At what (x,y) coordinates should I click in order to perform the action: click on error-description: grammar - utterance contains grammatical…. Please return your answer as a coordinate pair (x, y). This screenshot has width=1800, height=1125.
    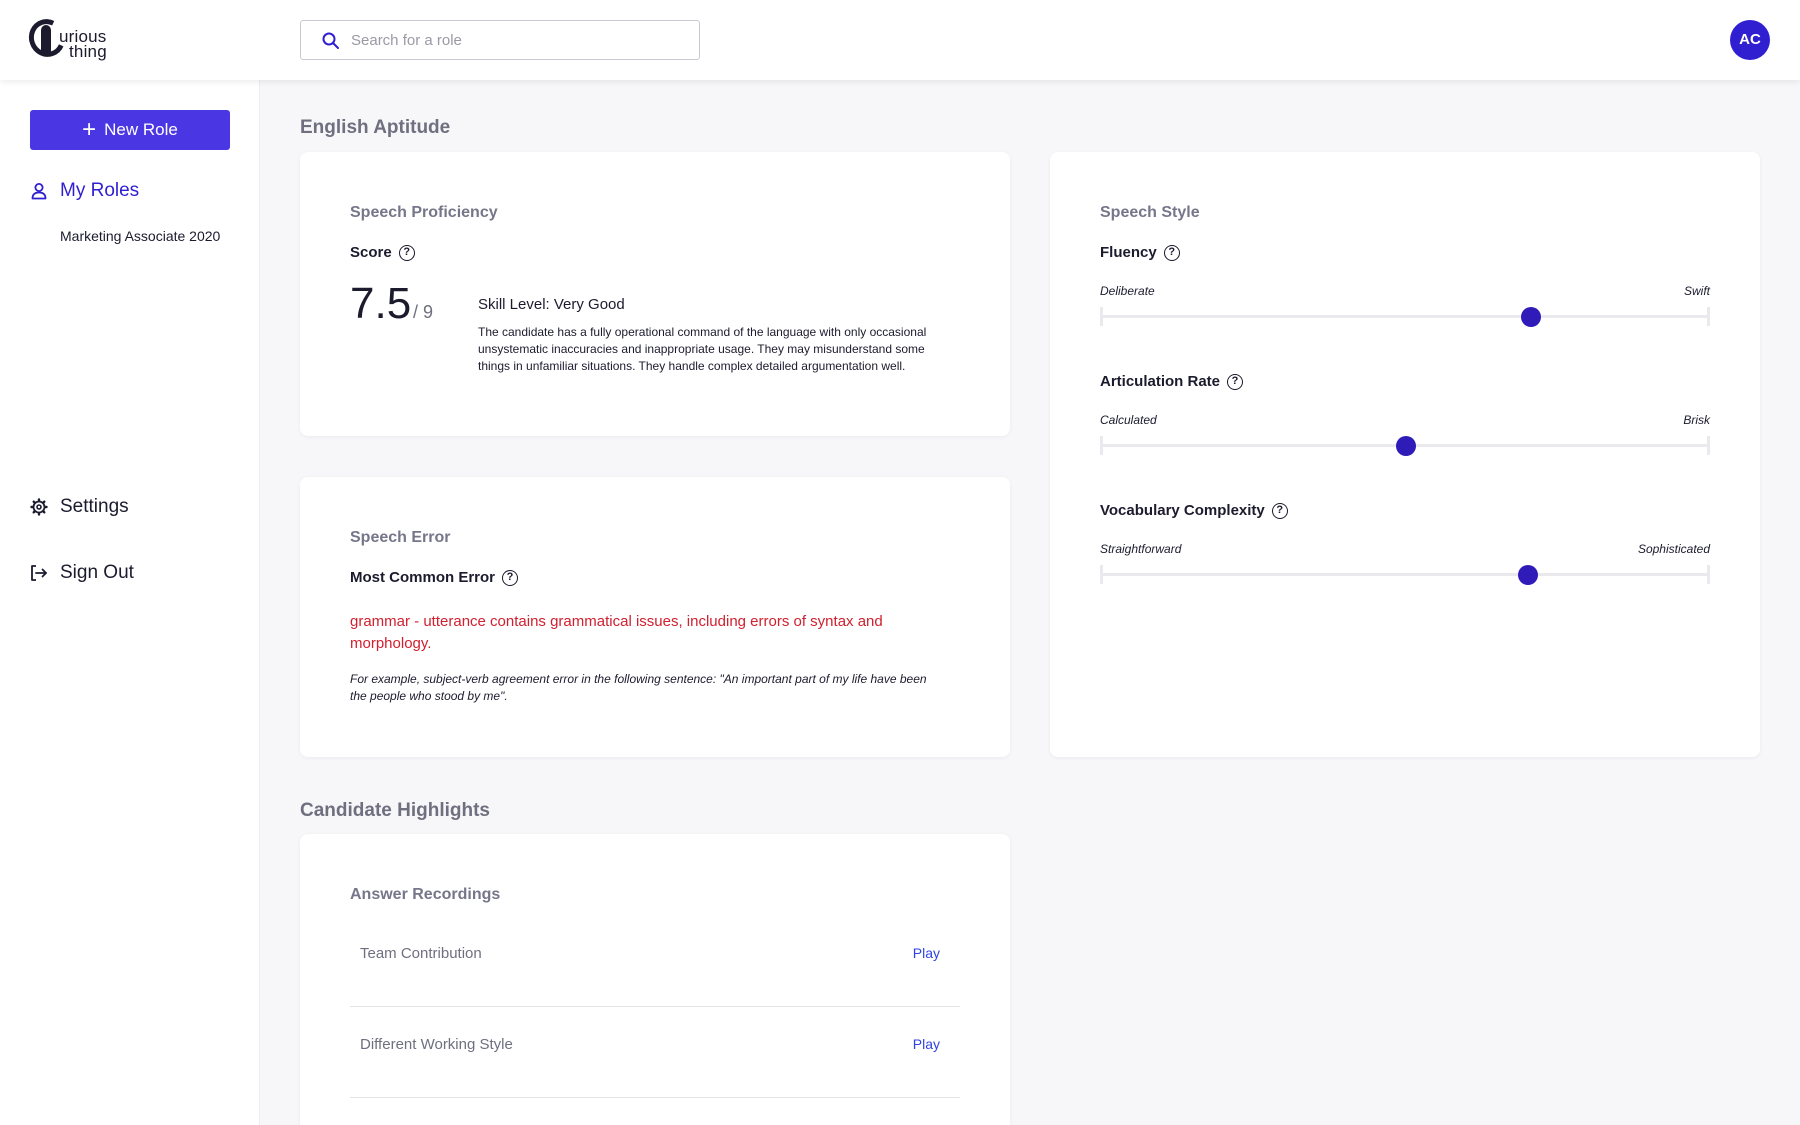
    Looking at the image, I should click on (616, 632).